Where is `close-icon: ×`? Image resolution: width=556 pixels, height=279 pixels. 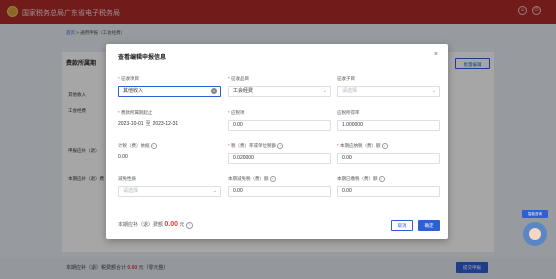
close-icon: × is located at coordinates (436, 54).